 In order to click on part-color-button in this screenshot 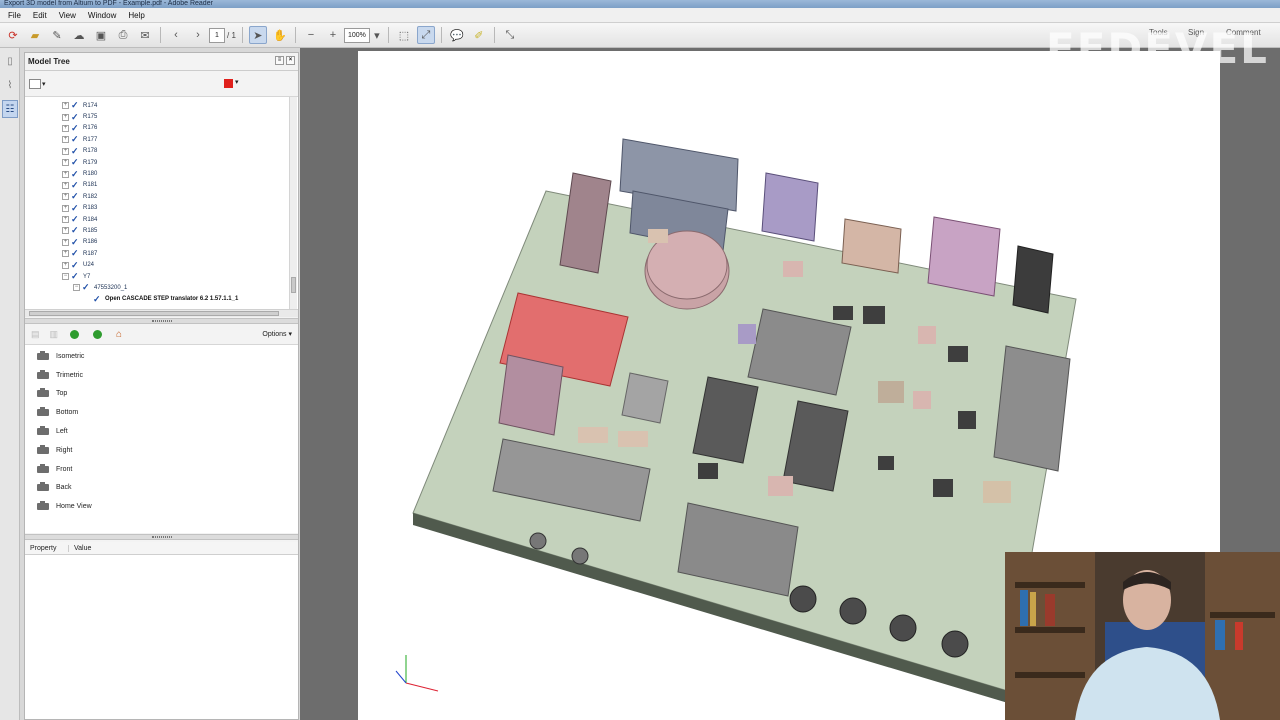, I will do `click(228, 83)`.